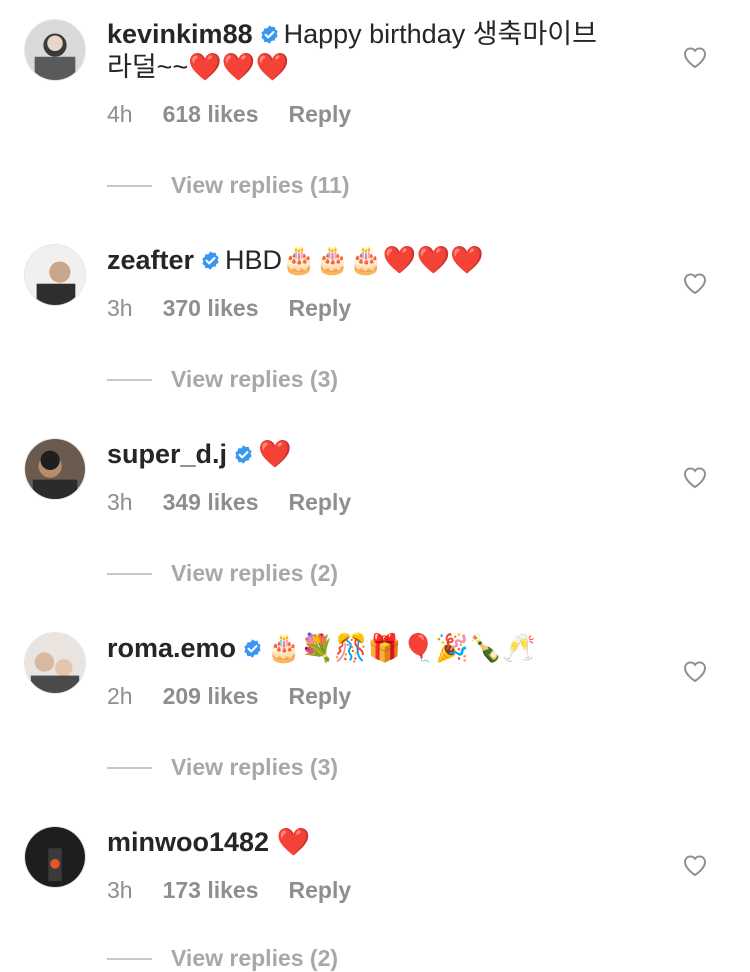  What do you see at coordinates (198, 67) in the screenshot?
I see `comment-message-continued: 라덜~~❤️❤️❤️` at bounding box center [198, 67].